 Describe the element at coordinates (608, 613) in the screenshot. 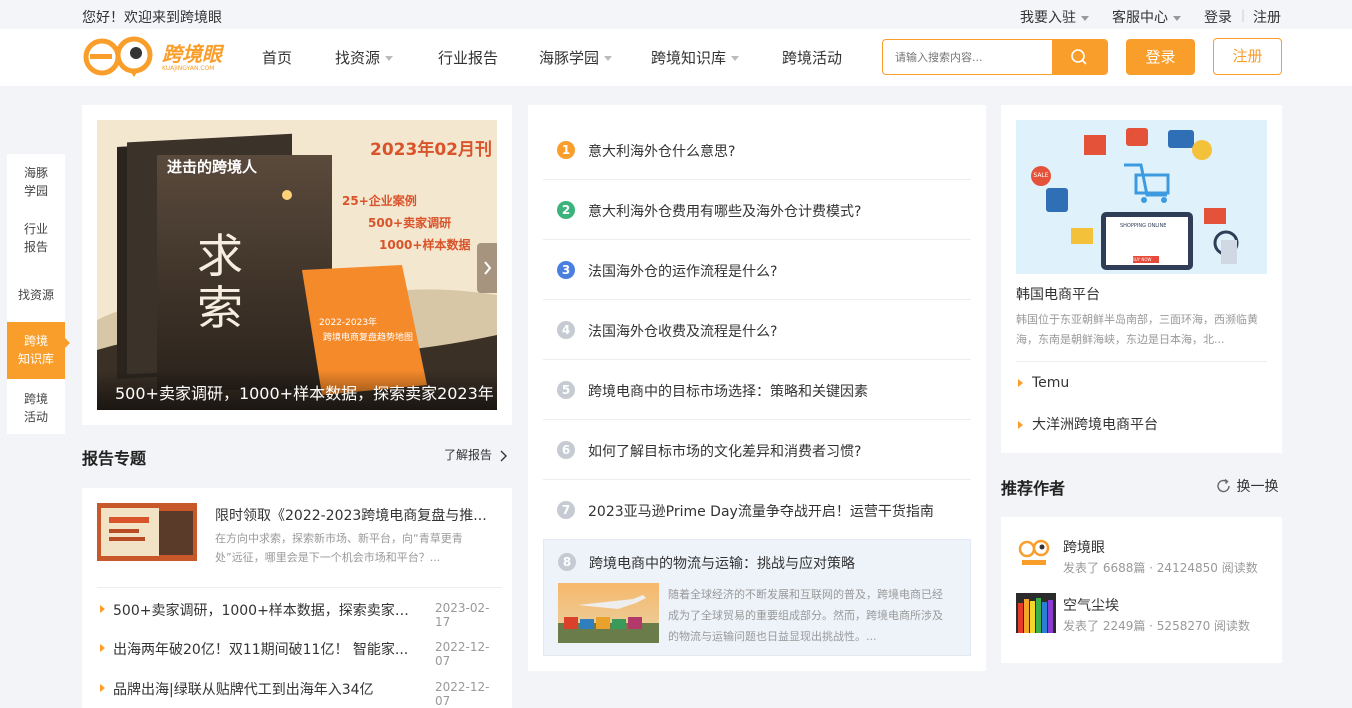

I see `question-thumbnail` at that location.